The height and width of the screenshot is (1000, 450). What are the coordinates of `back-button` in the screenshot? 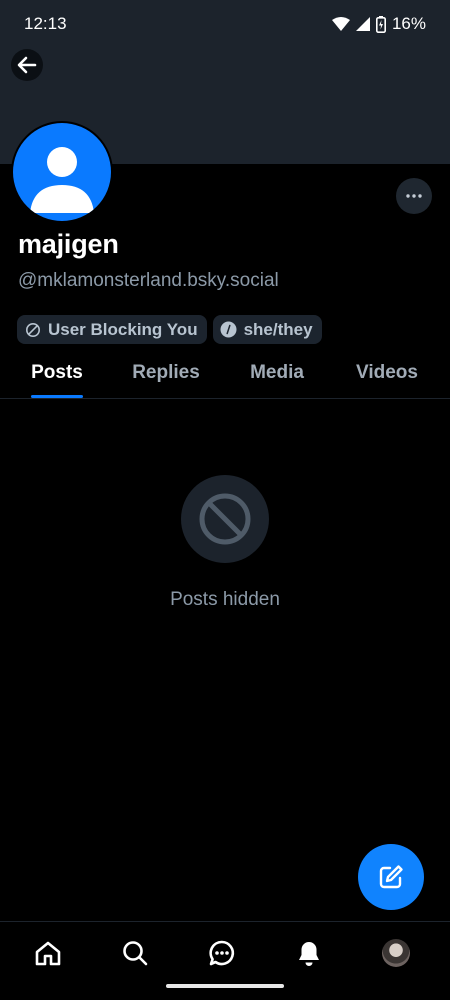 It's located at (27, 65).